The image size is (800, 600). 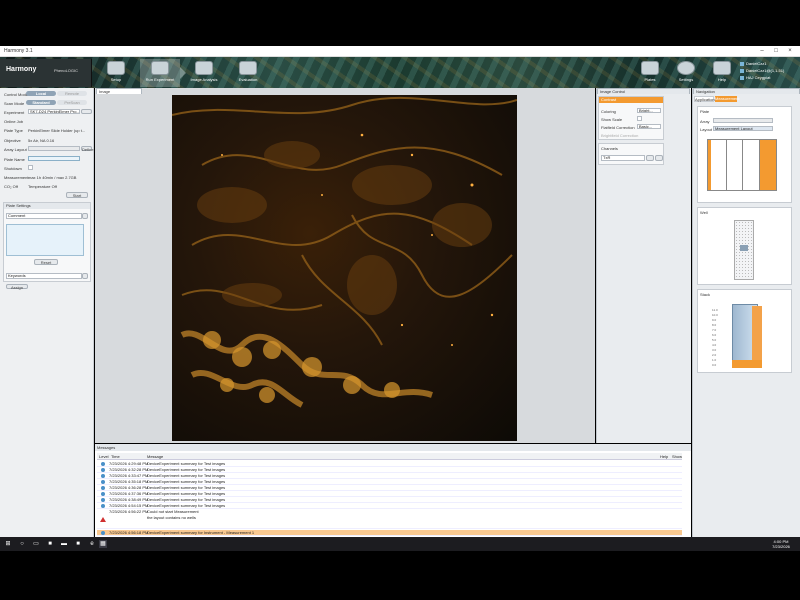 I want to click on channel-select: TxR, so click(x=623, y=158).